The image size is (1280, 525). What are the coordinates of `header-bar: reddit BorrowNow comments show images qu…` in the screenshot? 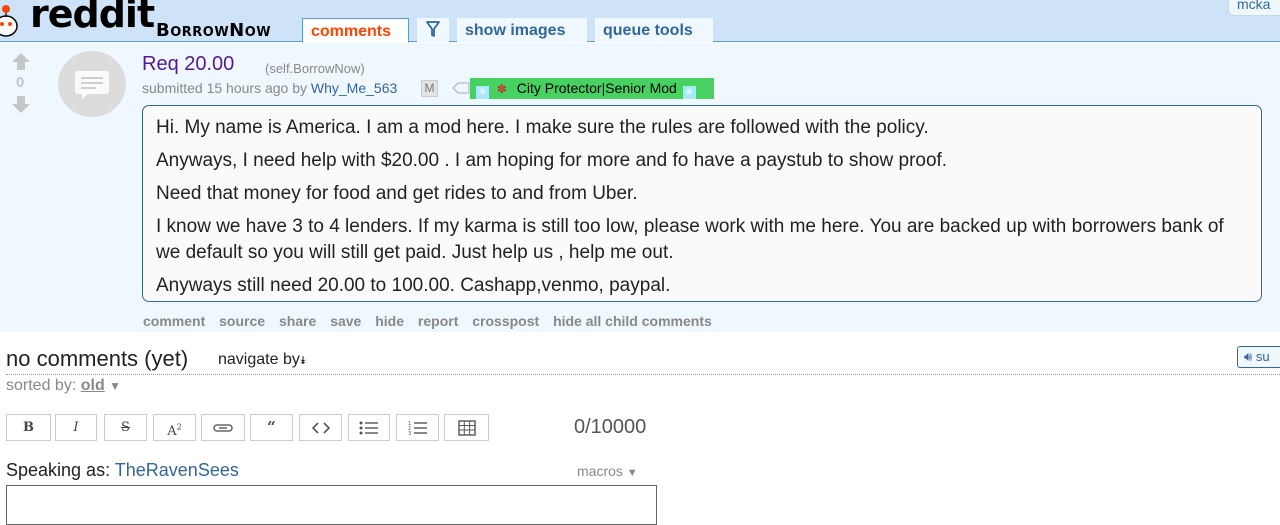 It's located at (640, 21).